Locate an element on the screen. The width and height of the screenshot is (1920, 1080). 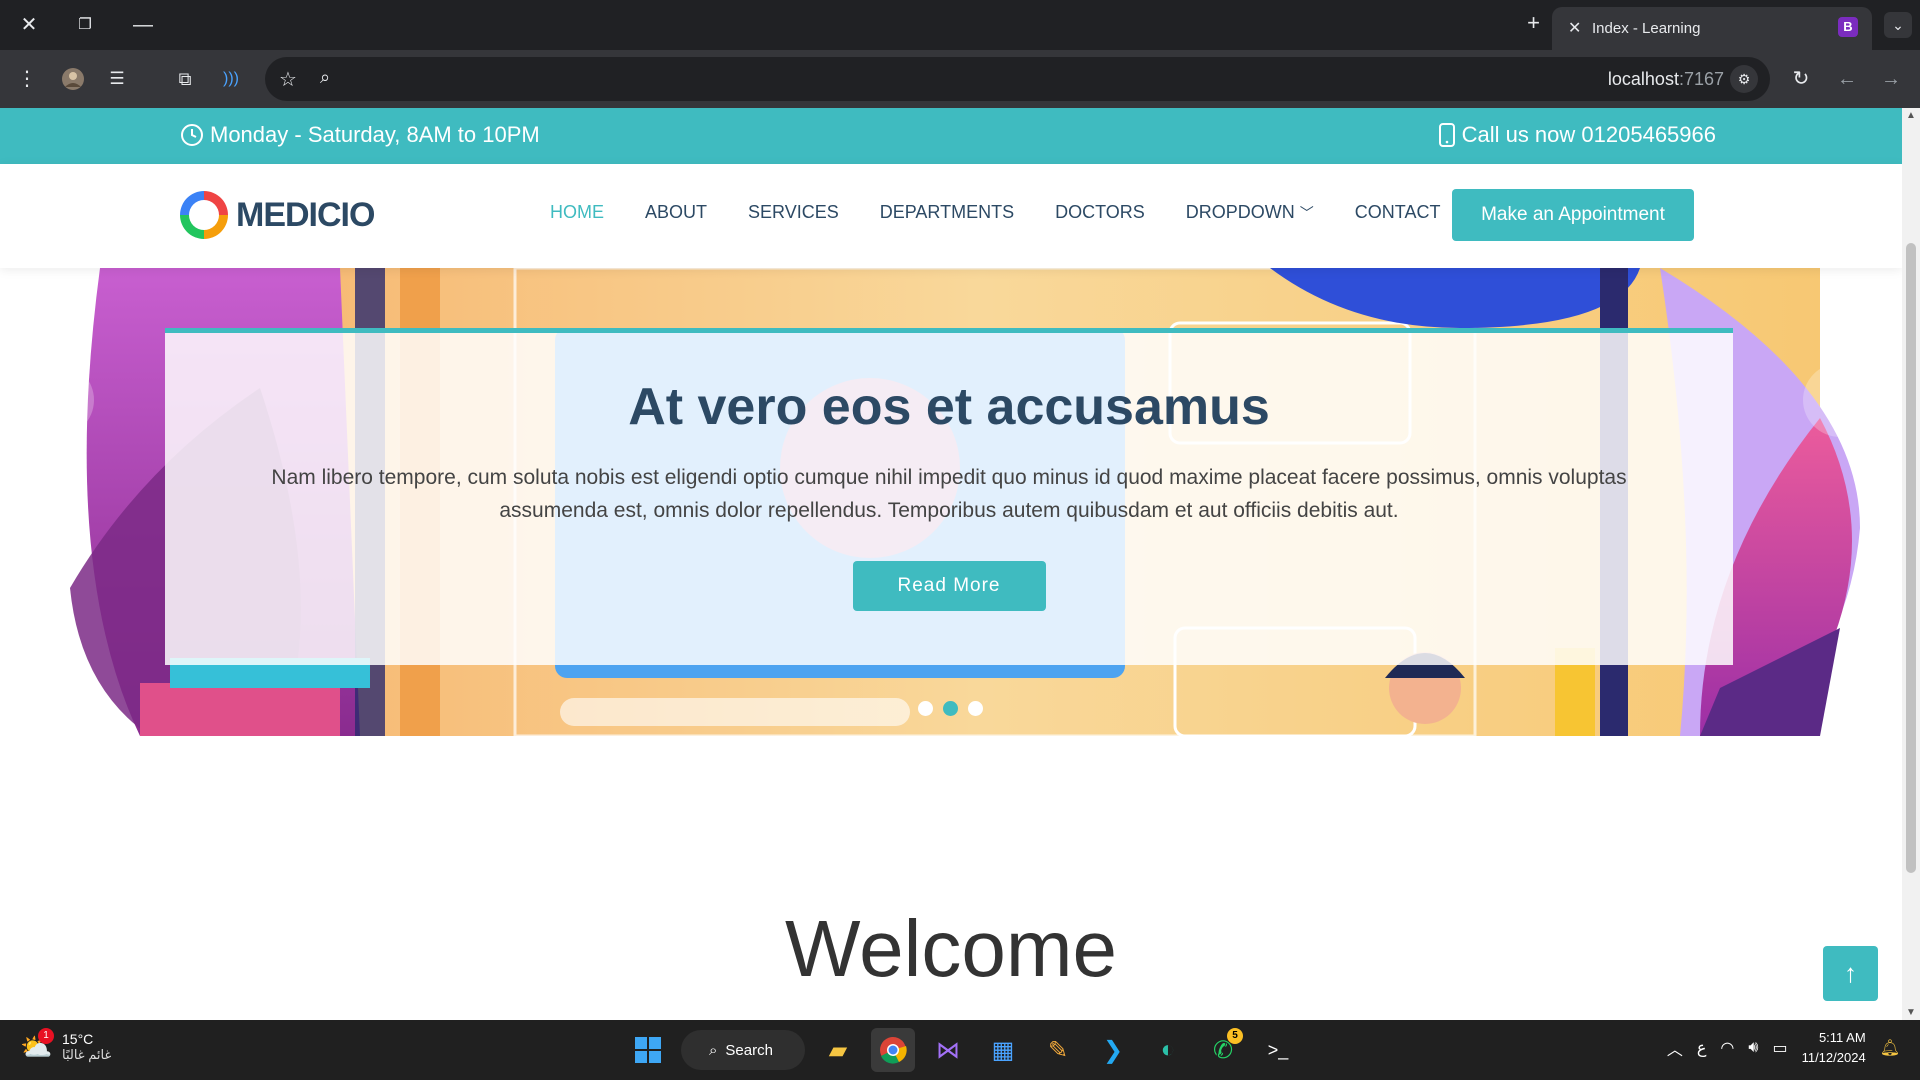
taskbar-search: ⌕ Search is located at coordinates (743, 1050).